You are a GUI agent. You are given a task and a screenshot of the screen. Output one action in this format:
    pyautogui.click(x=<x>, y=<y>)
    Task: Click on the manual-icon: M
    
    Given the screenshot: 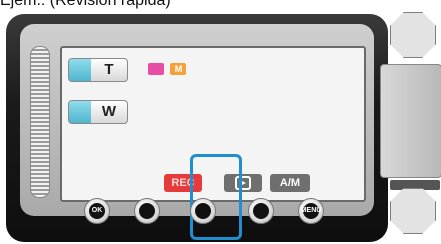 What is the action you would take?
    pyautogui.click(x=178, y=68)
    